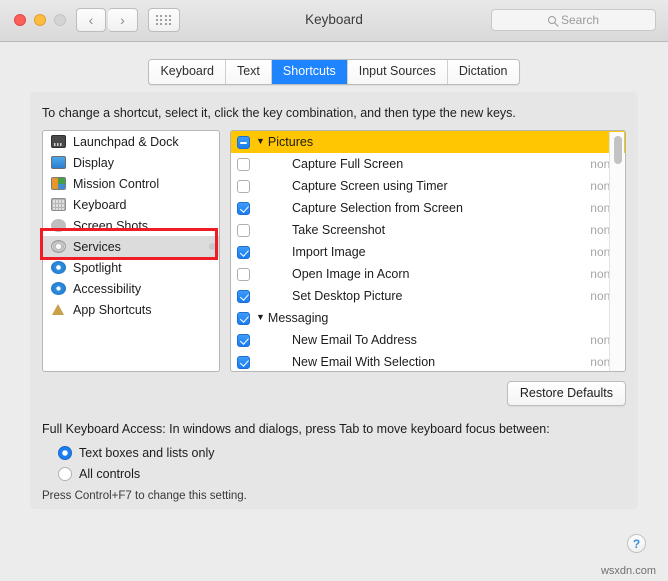  I want to click on shortcut-item-row: Capture Screen using Timer none, so click(428, 186).